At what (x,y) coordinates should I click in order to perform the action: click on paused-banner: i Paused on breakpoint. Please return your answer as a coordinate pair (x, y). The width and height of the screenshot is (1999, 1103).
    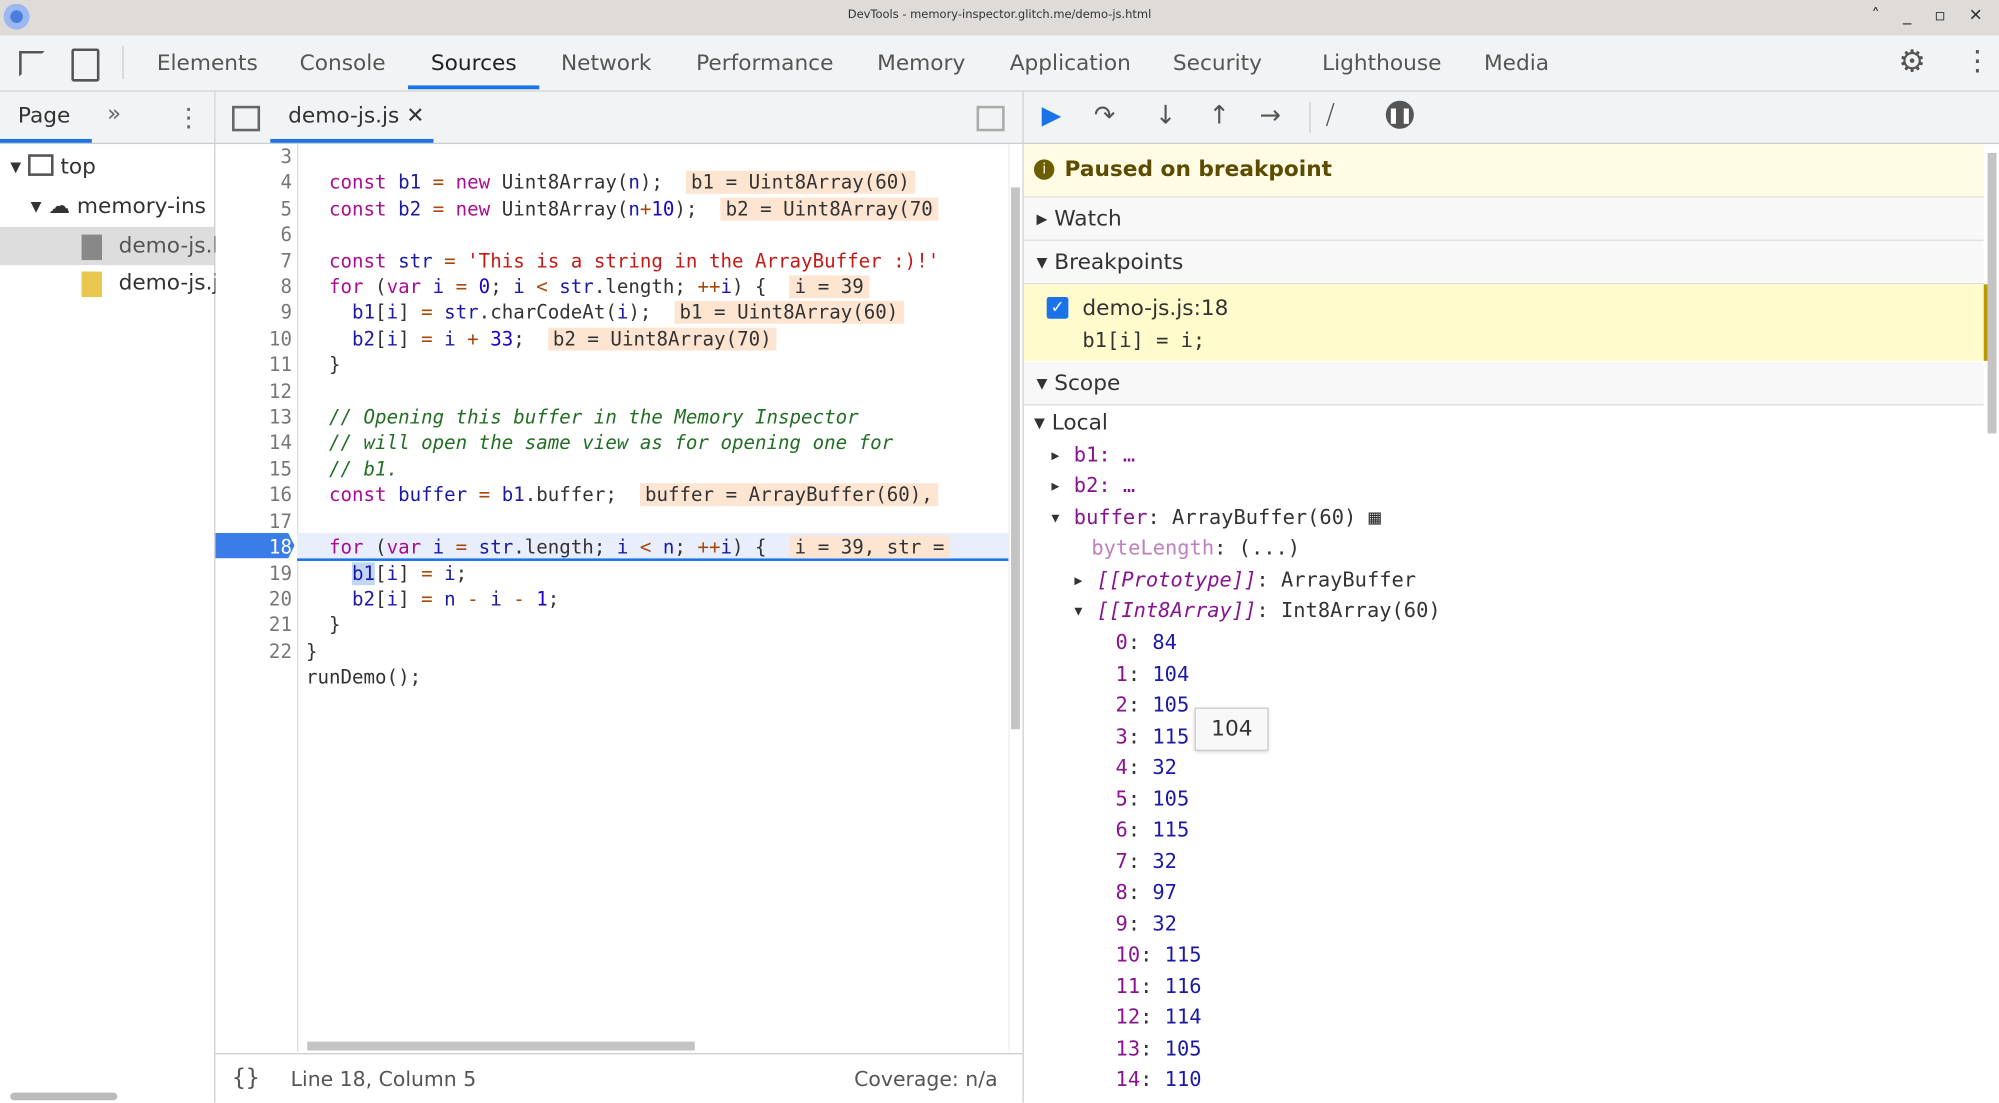
    Looking at the image, I should click on (1503, 171).